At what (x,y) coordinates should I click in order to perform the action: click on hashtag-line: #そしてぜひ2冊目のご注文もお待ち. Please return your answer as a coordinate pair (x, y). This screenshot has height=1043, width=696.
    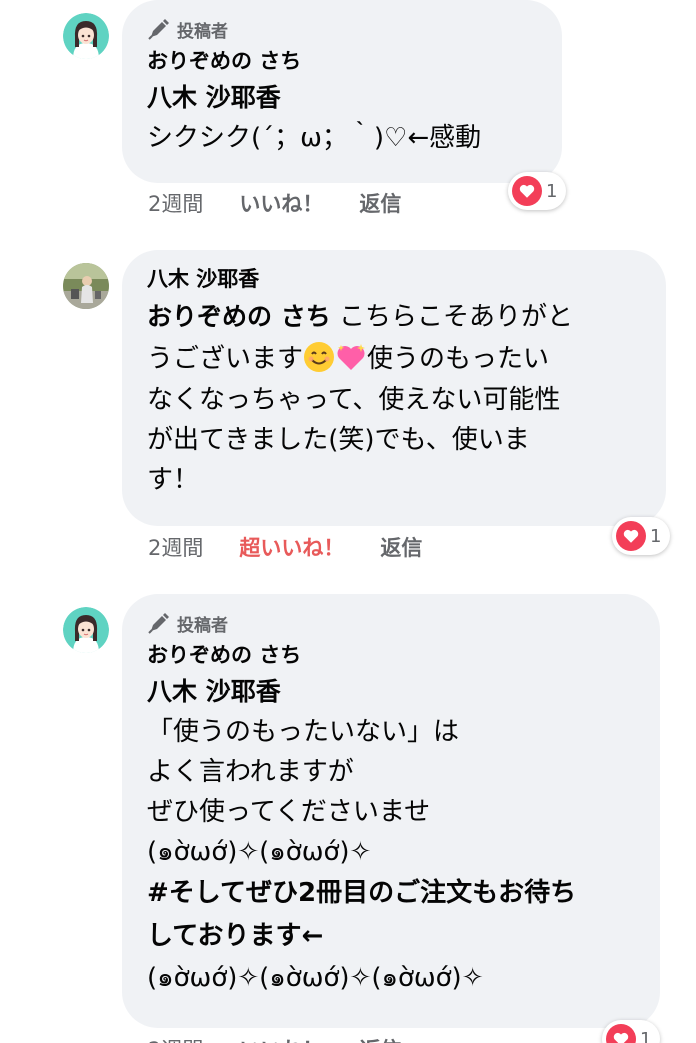
    Looking at the image, I should click on (391, 893).